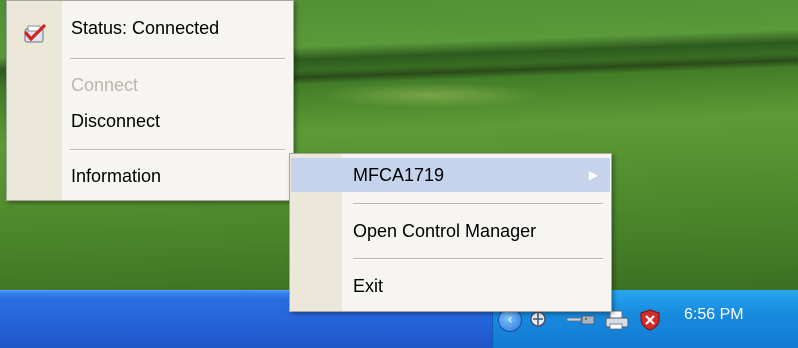 The width and height of the screenshot is (798, 348). Describe the element at coordinates (593, 175) in the screenshot. I see `submenu-arrow-icon: ▶` at that location.